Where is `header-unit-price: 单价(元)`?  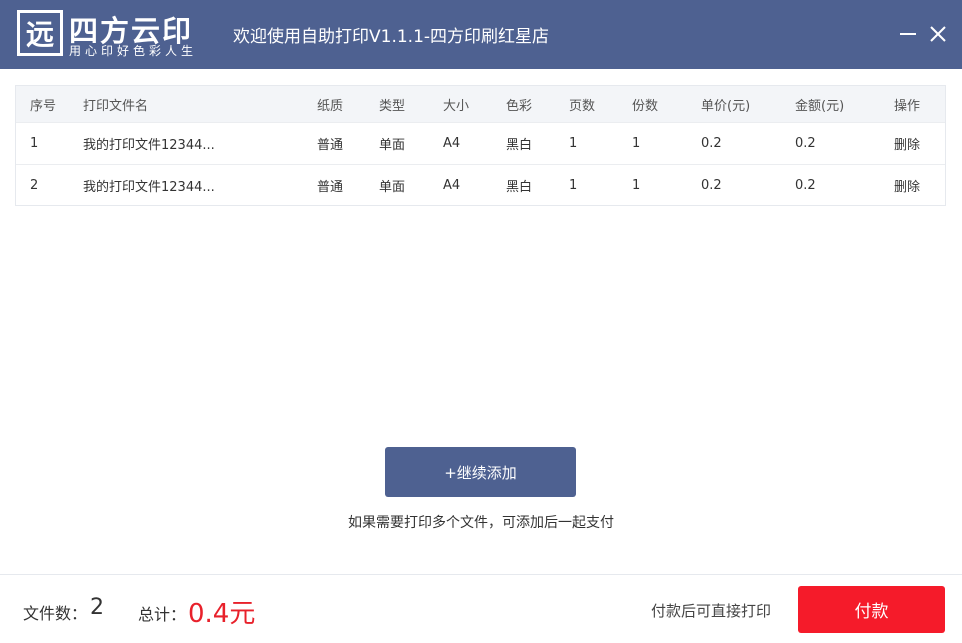
header-unit-price: 单价(元) is located at coordinates (726, 106).